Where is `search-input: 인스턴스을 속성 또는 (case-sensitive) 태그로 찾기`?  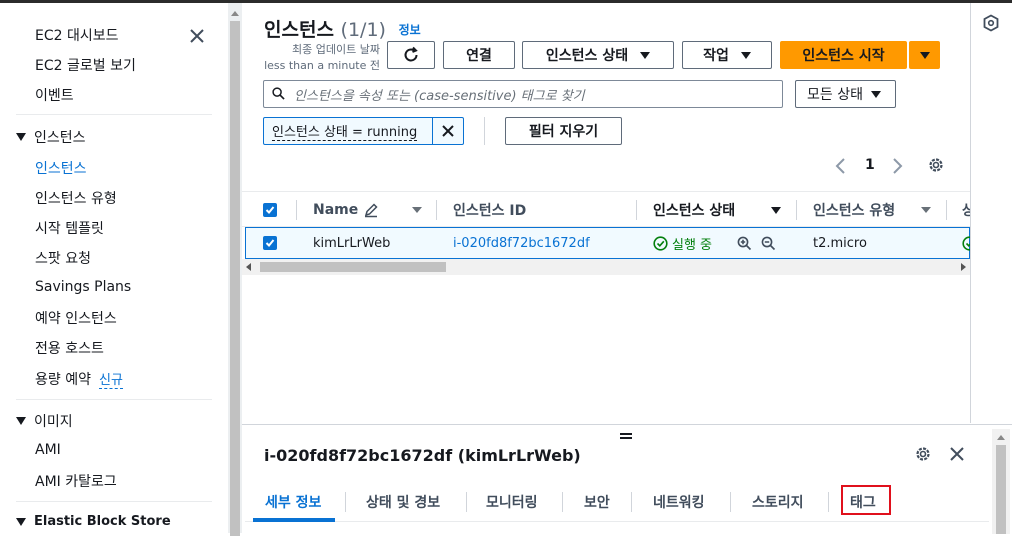
search-input: 인스턴스을 속성 또는 (case-sensitive) 태그로 찾기 is located at coordinates (523, 94).